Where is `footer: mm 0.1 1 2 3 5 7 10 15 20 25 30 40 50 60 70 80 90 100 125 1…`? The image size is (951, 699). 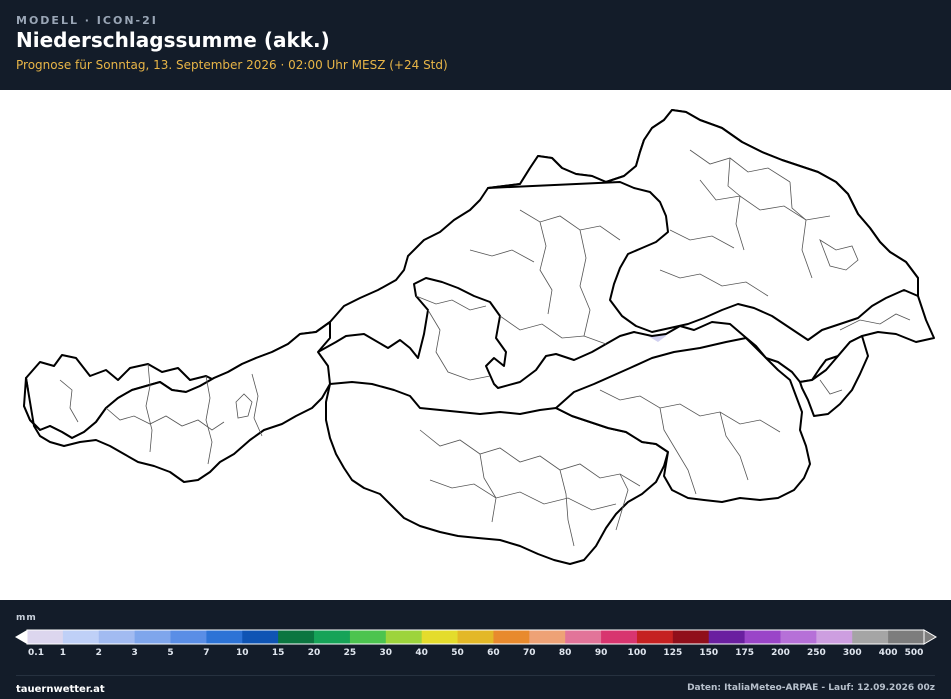
footer: mm 0.1 1 2 3 5 7 10 15 20 25 30 40 50 60 70 80 90 100 125 1… is located at coordinates (475, 649).